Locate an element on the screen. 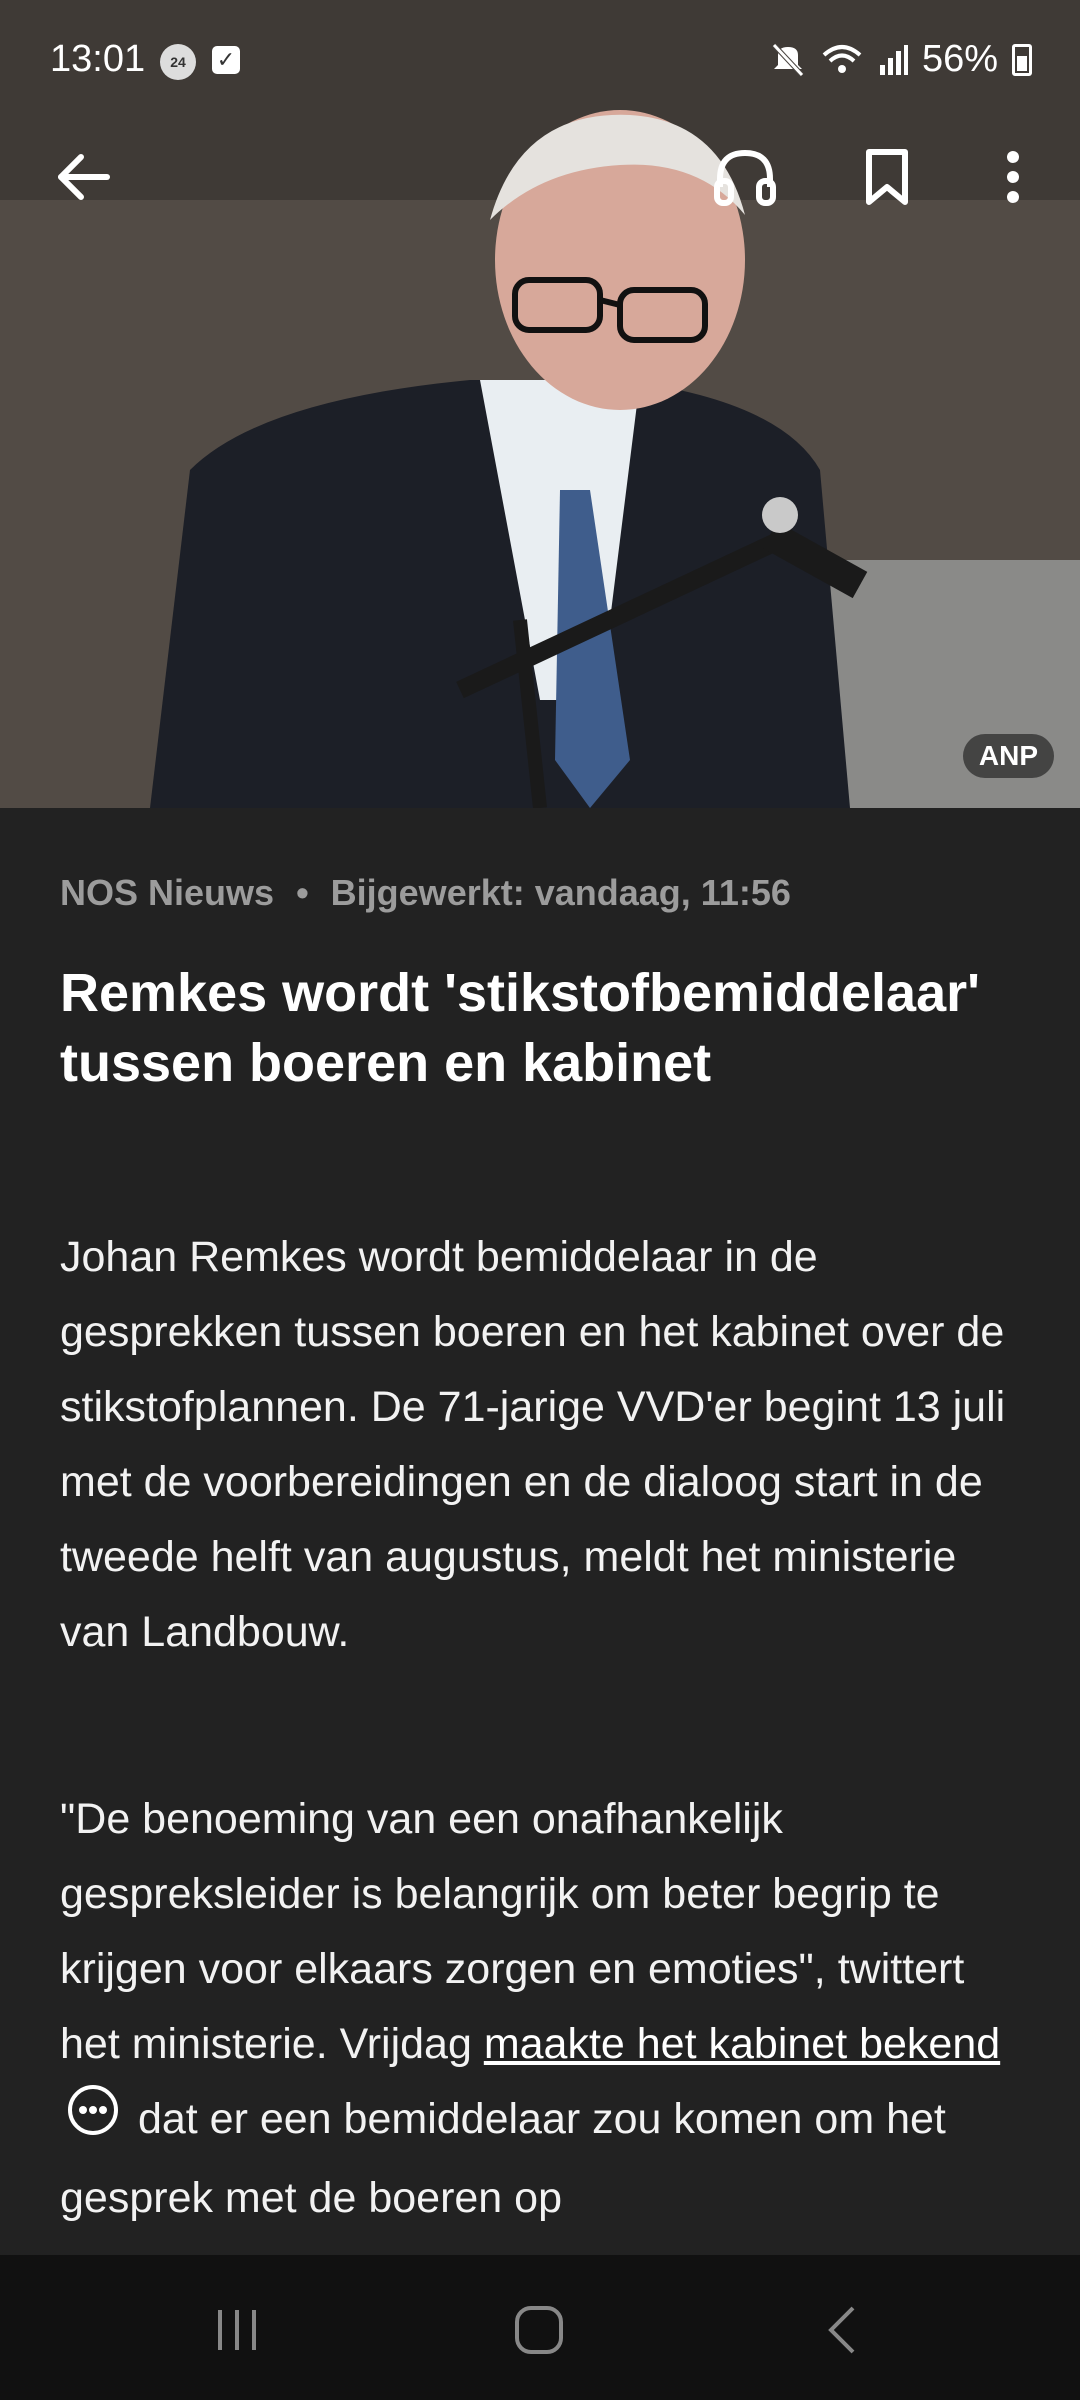  more-options-button is located at coordinates (1013, 177).